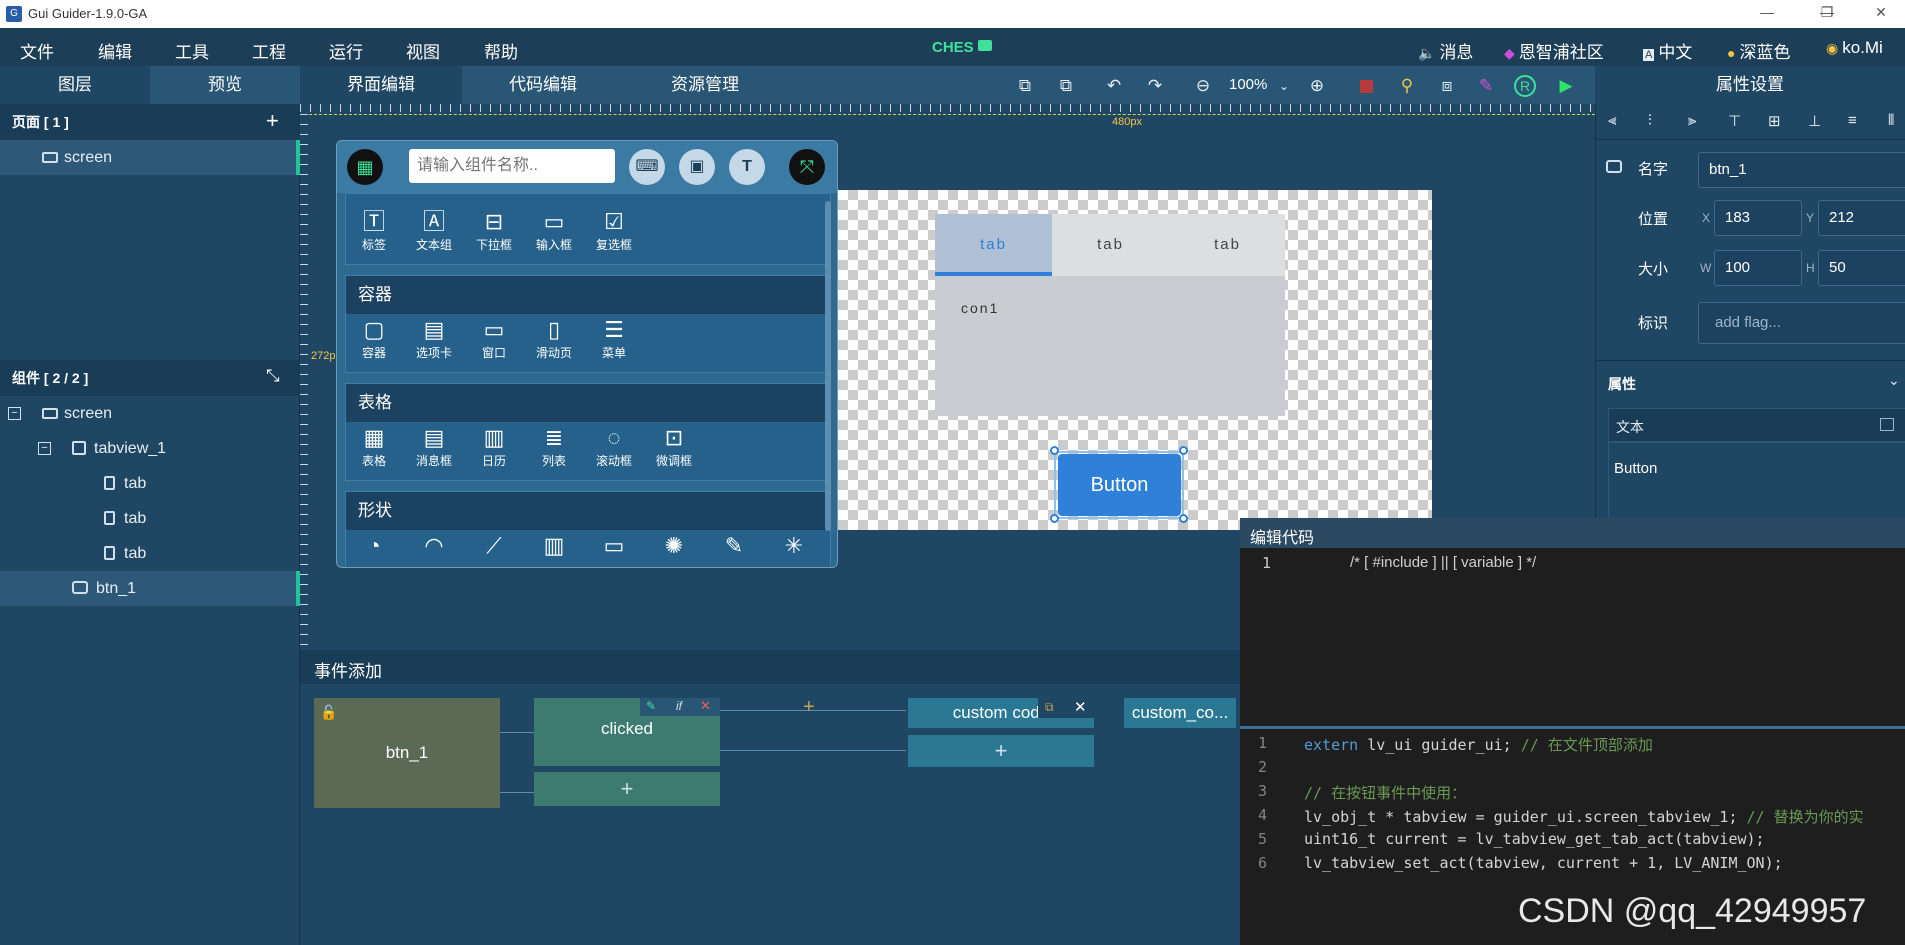 Image resolution: width=1905 pixels, height=945 pixels. I want to click on edit-icon: ✎, so click(651, 706).